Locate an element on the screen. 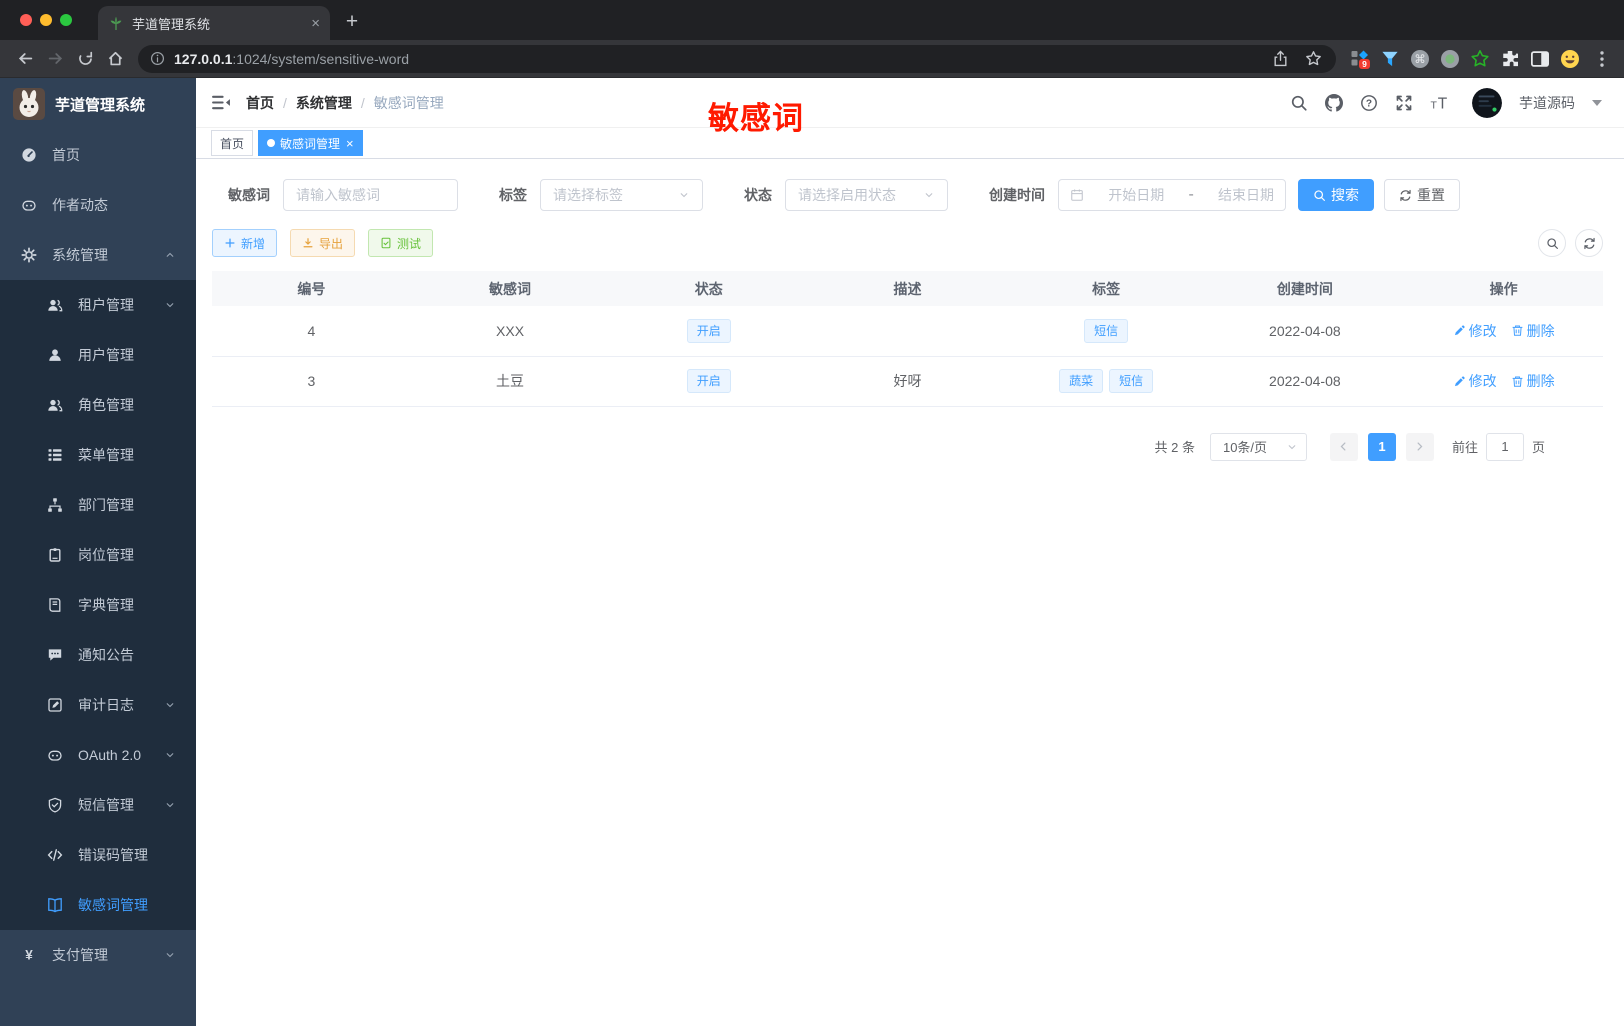  refresh-table-button is located at coordinates (1589, 243).